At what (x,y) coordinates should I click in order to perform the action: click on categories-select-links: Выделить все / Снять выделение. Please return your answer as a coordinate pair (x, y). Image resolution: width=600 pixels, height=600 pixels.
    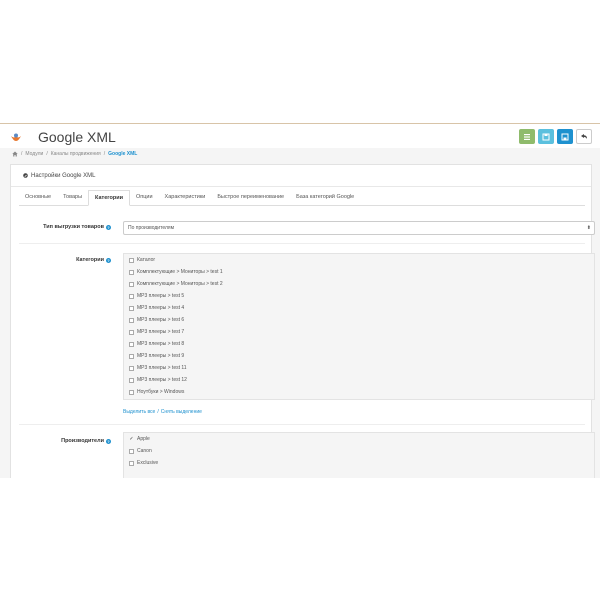
    Looking at the image, I should click on (162, 412).